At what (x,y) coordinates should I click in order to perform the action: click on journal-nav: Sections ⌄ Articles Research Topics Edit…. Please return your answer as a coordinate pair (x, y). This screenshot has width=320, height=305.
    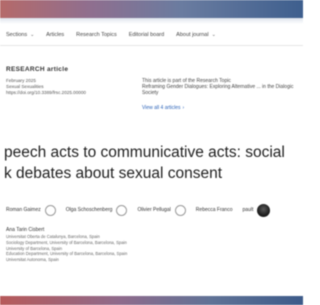
    Looking at the image, I should click on (151, 35).